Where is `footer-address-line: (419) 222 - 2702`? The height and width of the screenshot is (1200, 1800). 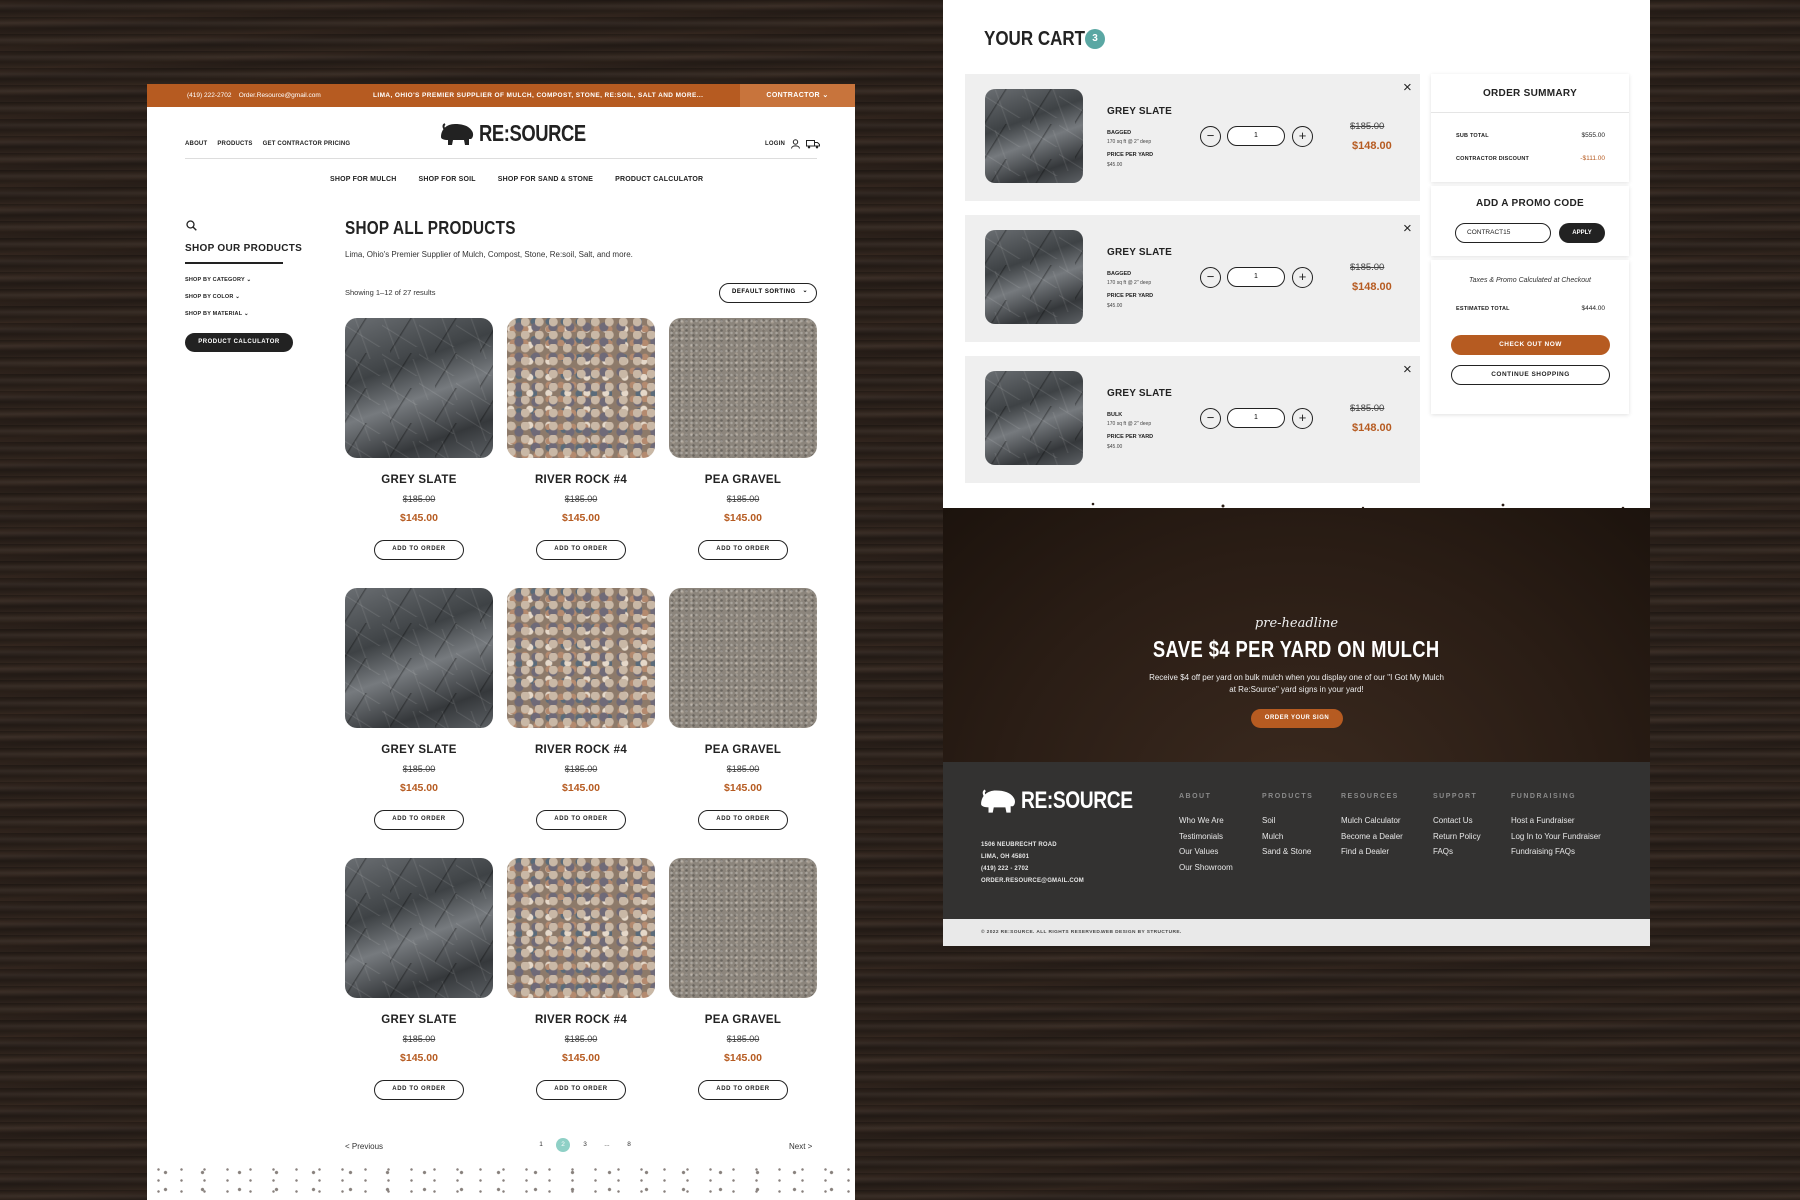 footer-address-line: (419) 222 - 2702 is located at coordinates (1005, 869).